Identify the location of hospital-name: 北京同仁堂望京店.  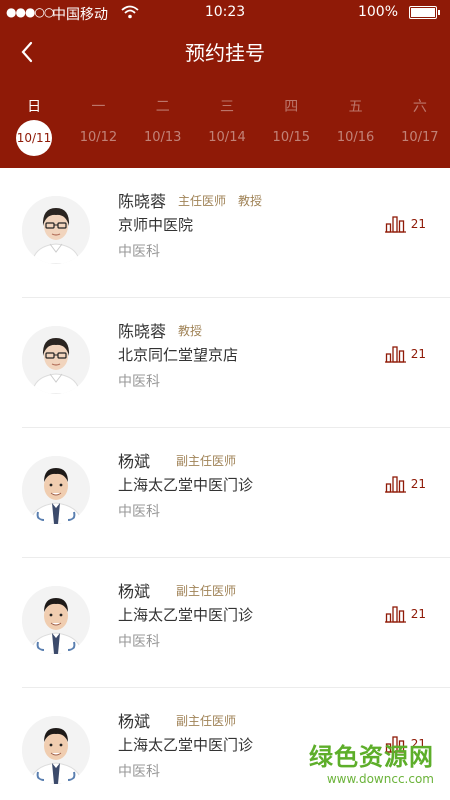
(178, 355).